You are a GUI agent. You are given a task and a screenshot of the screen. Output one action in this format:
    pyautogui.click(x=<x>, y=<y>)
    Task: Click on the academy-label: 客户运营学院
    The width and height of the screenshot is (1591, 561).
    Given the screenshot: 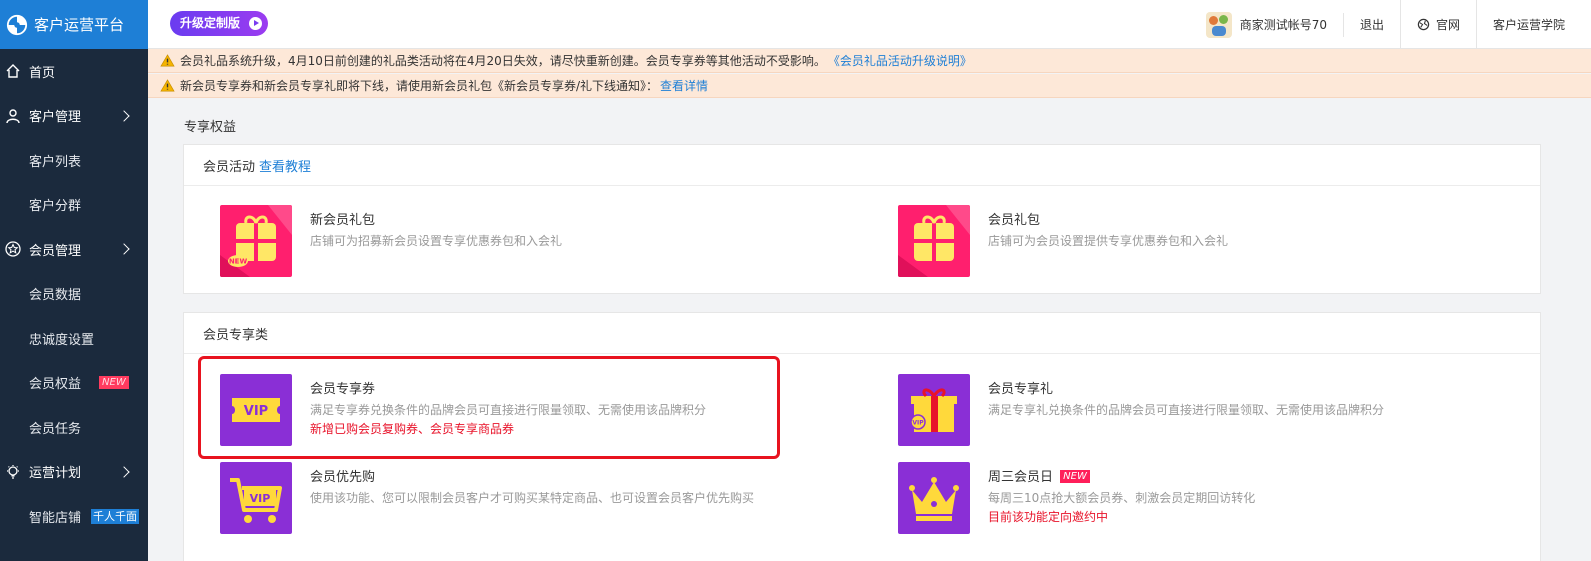 What is the action you would take?
    pyautogui.click(x=1529, y=25)
    